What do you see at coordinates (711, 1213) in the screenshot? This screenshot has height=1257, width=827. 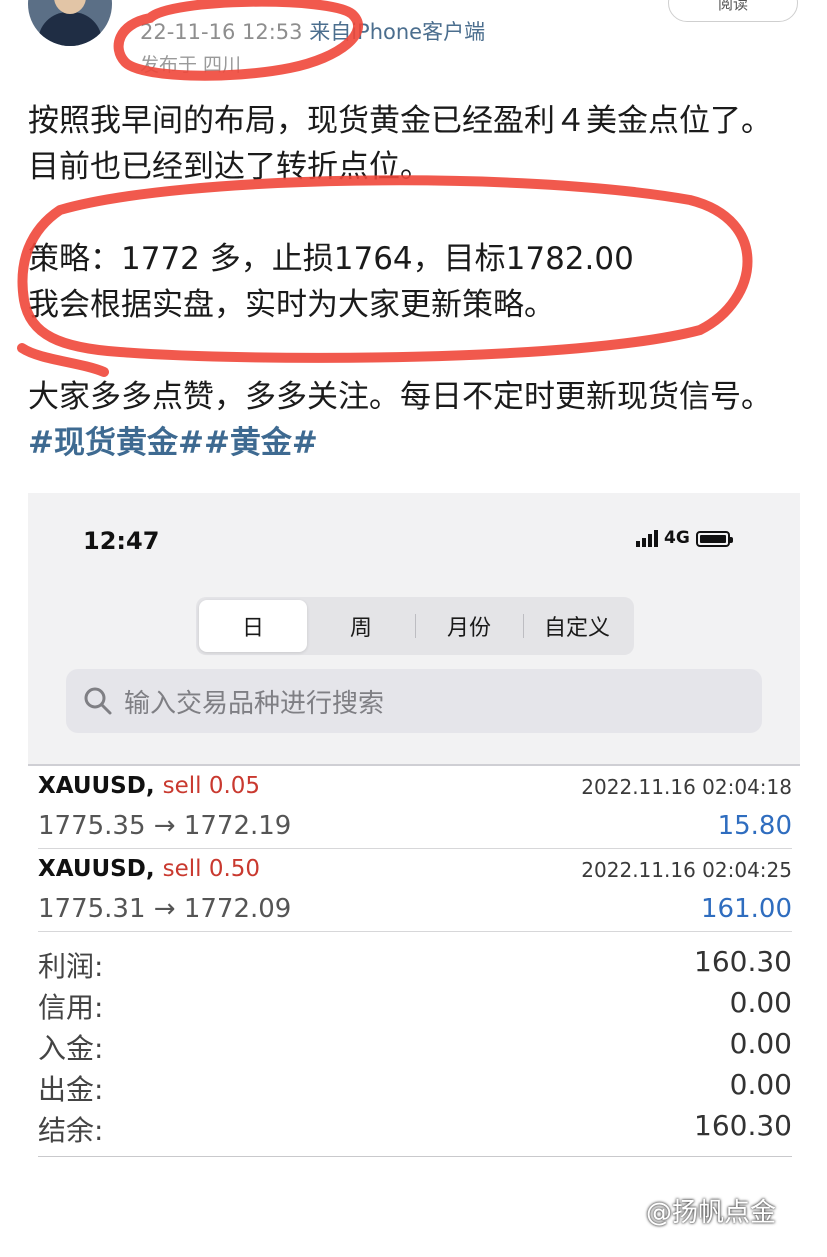 I see `watermark: @扬帆点金` at bounding box center [711, 1213].